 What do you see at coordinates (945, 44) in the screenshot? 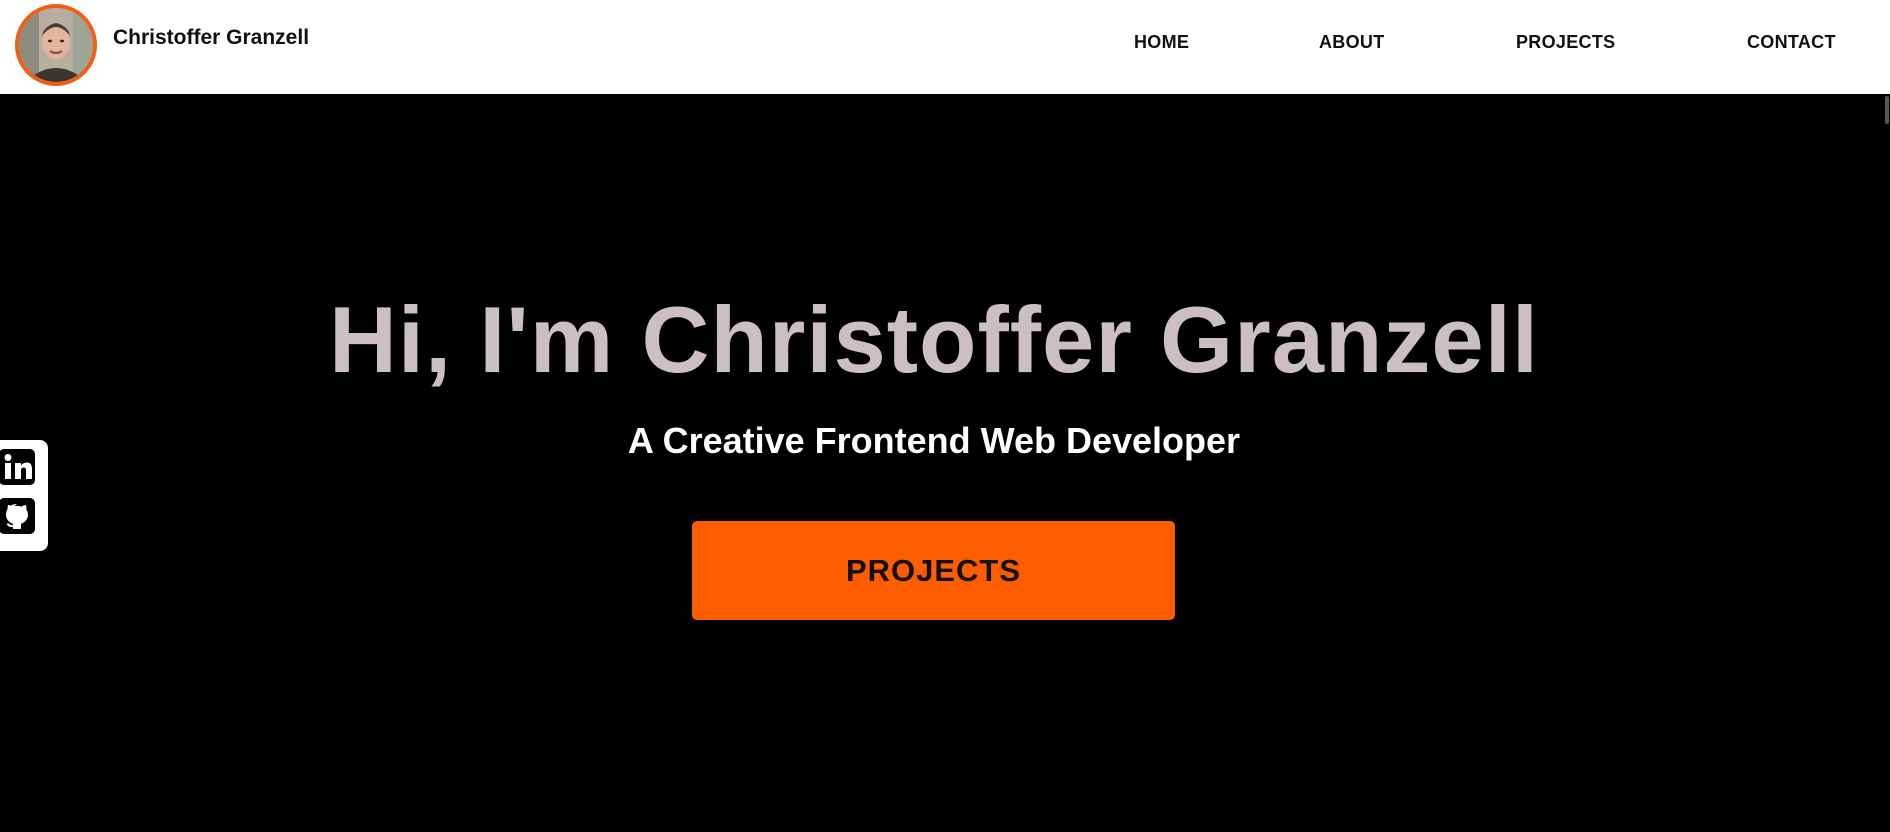
I see `main-nav: HOME ABOUT PROJECTS CONTACT` at bounding box center [945, 44].